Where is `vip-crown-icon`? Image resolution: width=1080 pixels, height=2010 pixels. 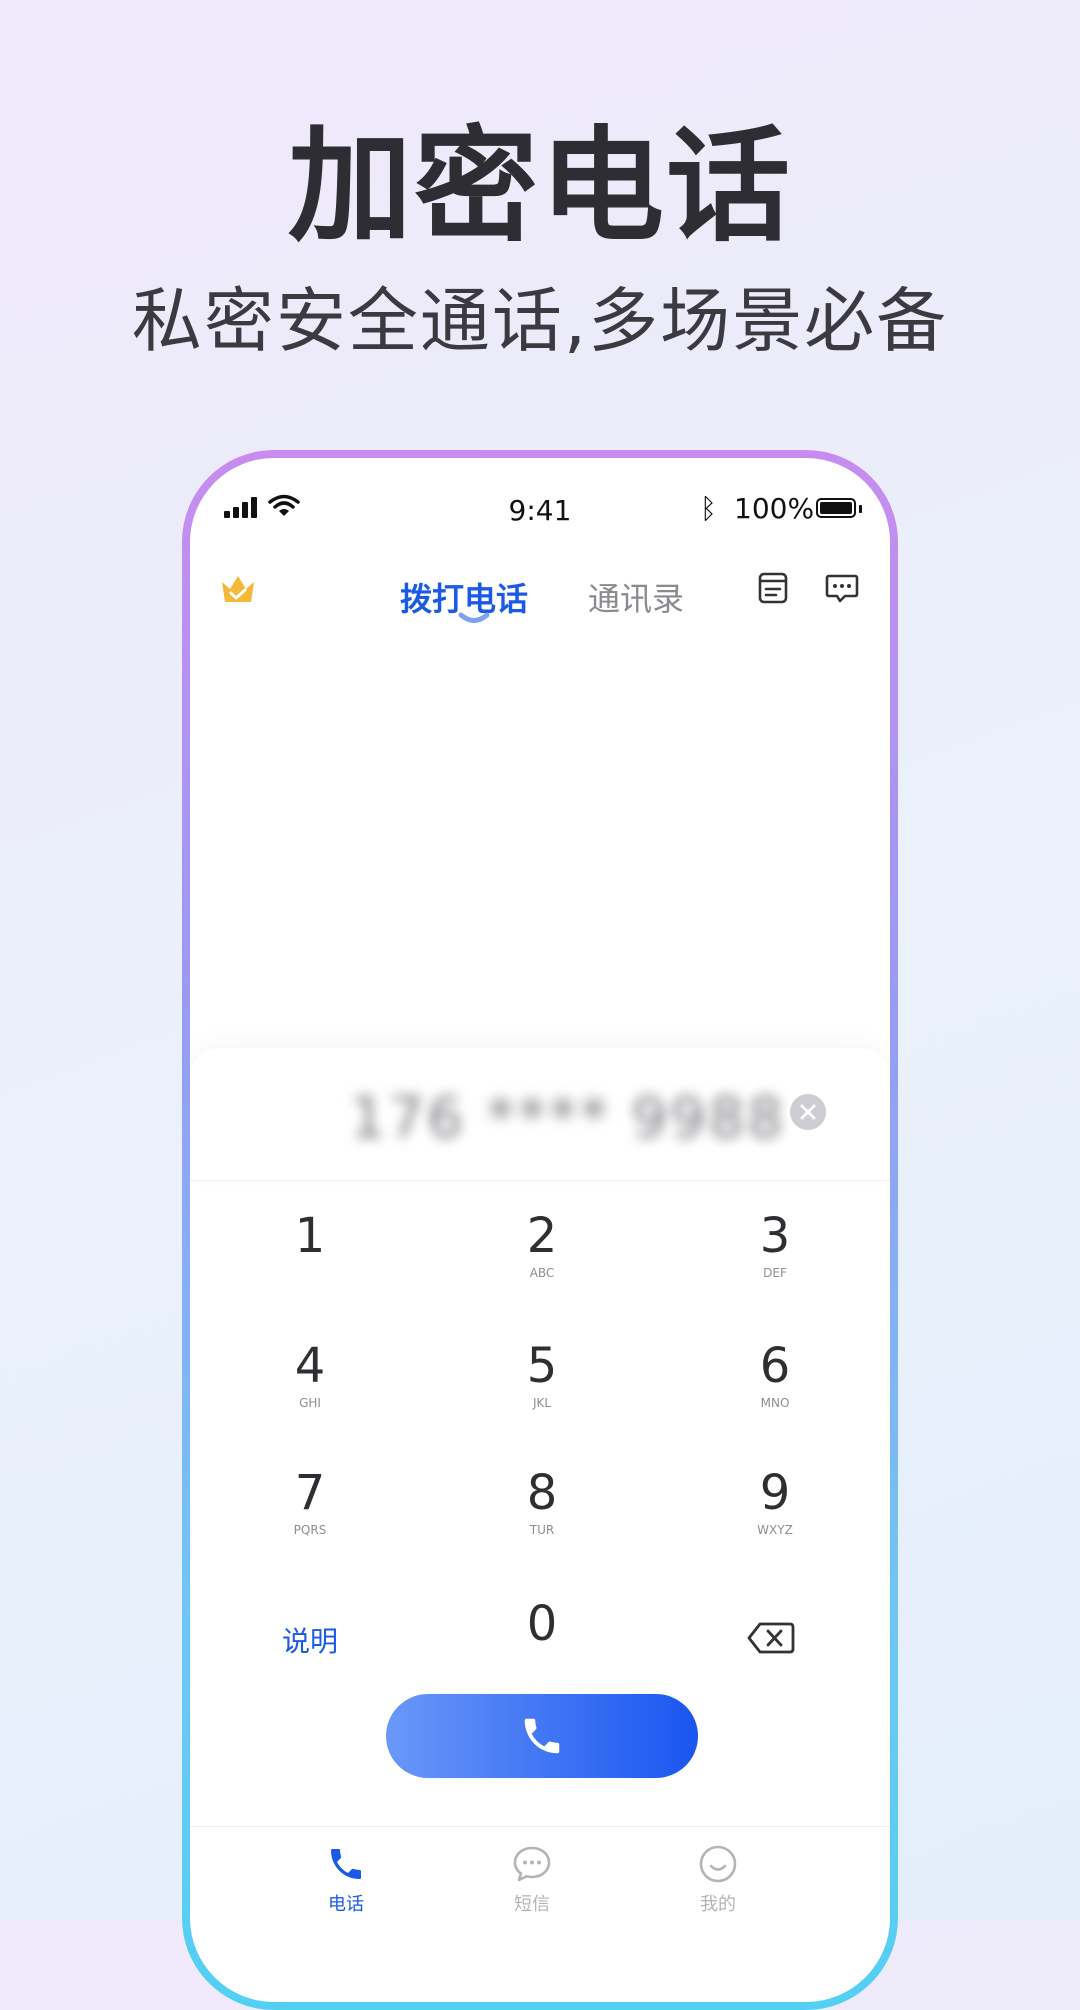
vip-crown-icon is located at coordinates (238, 589).